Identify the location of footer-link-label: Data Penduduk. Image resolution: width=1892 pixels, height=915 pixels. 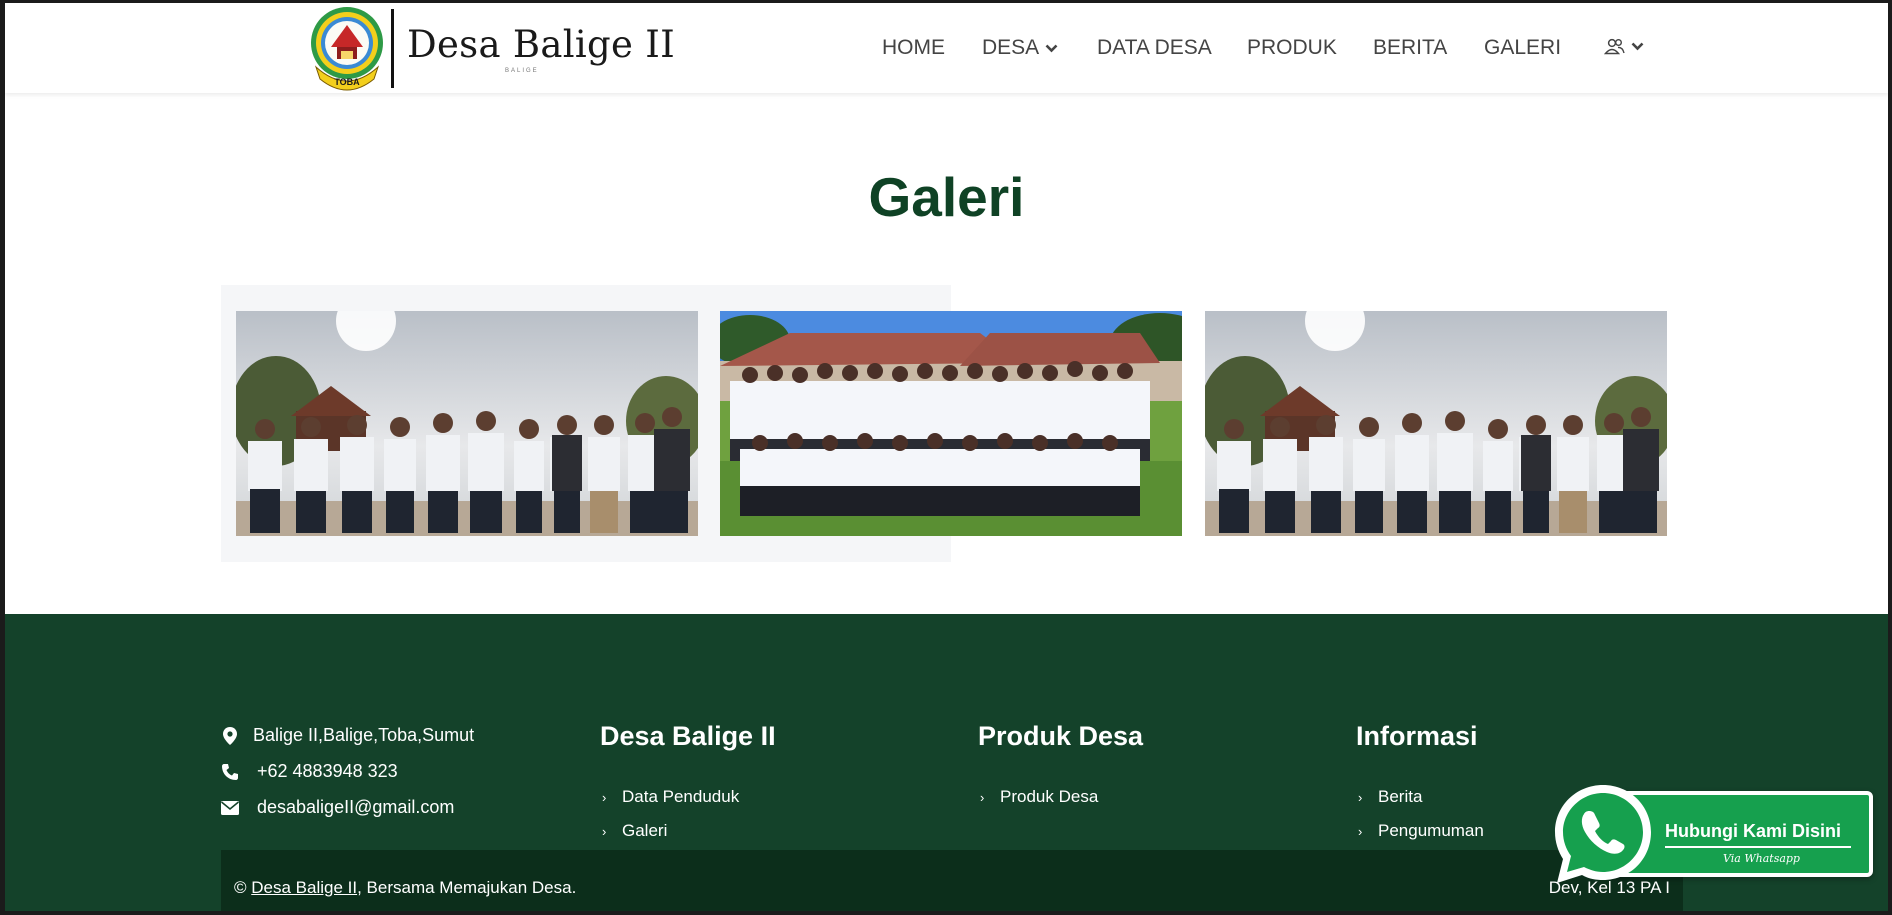
(681, 796).